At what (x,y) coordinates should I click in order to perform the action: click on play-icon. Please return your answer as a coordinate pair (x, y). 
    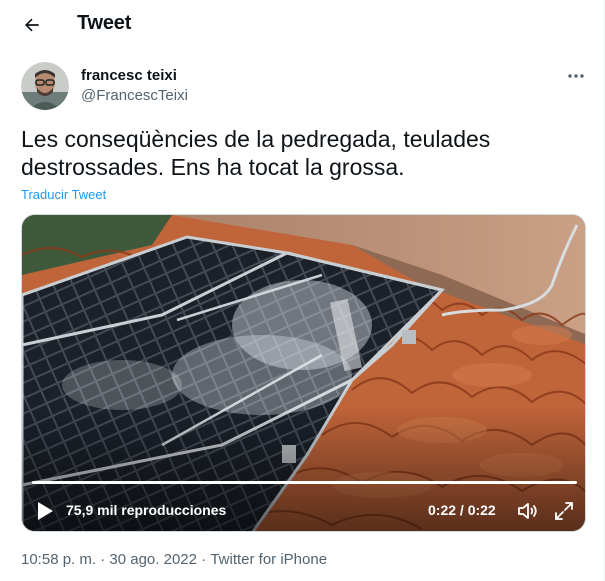
    Looking at the image, I should click on (45, 511).